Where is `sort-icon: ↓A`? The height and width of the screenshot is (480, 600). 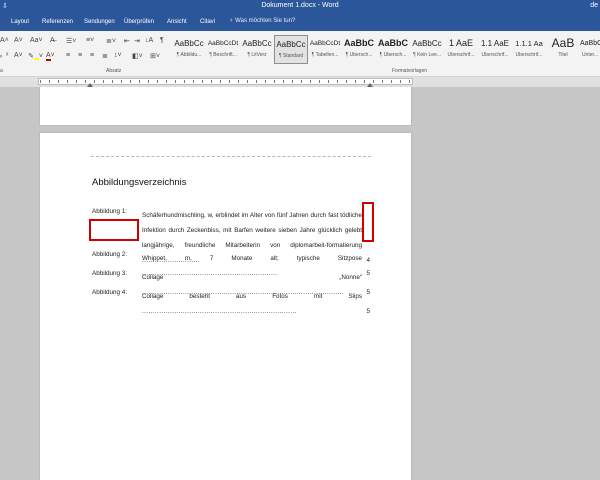
sort-icon: ↓A is located at coordinates (149, 40).